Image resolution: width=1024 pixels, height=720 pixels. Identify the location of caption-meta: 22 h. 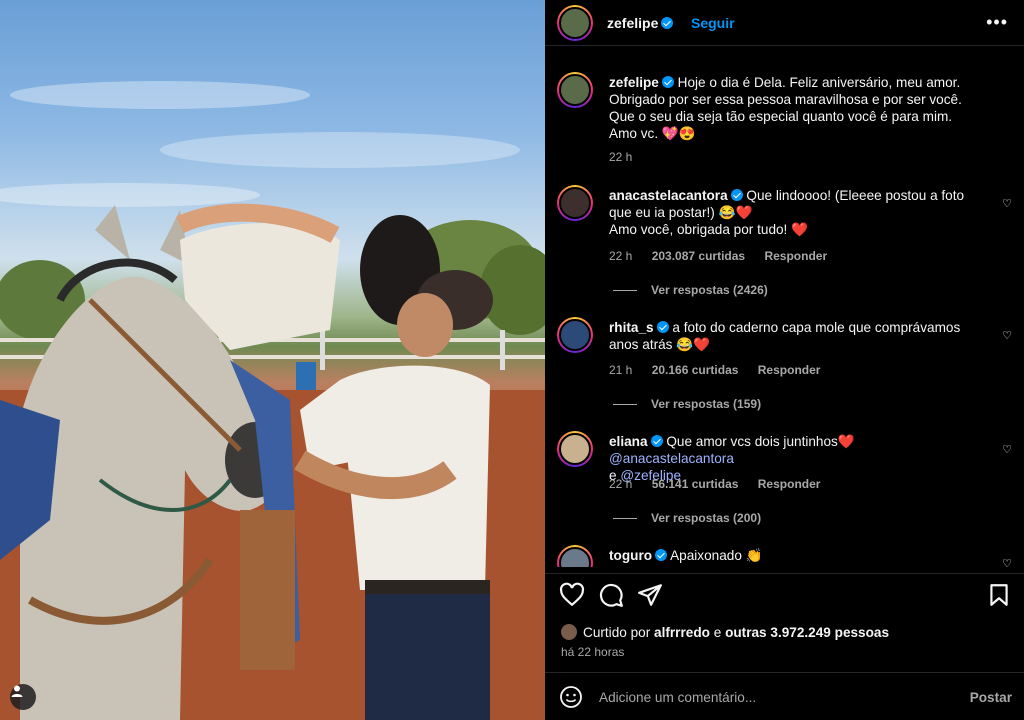
(628, 157).